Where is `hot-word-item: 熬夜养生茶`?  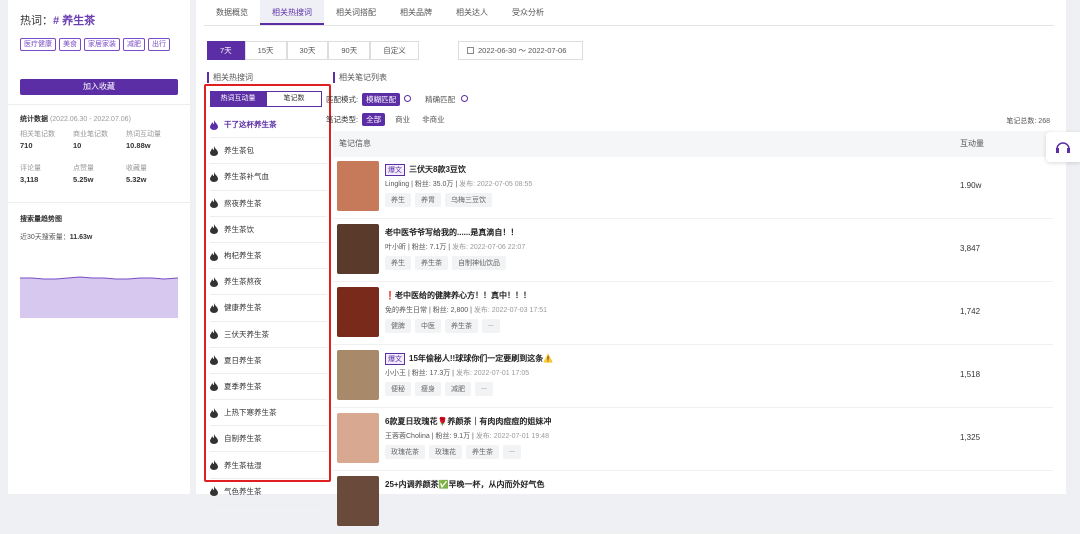 hot-word-item: 熬夜养生茶 is located at coordinates (268, 204).